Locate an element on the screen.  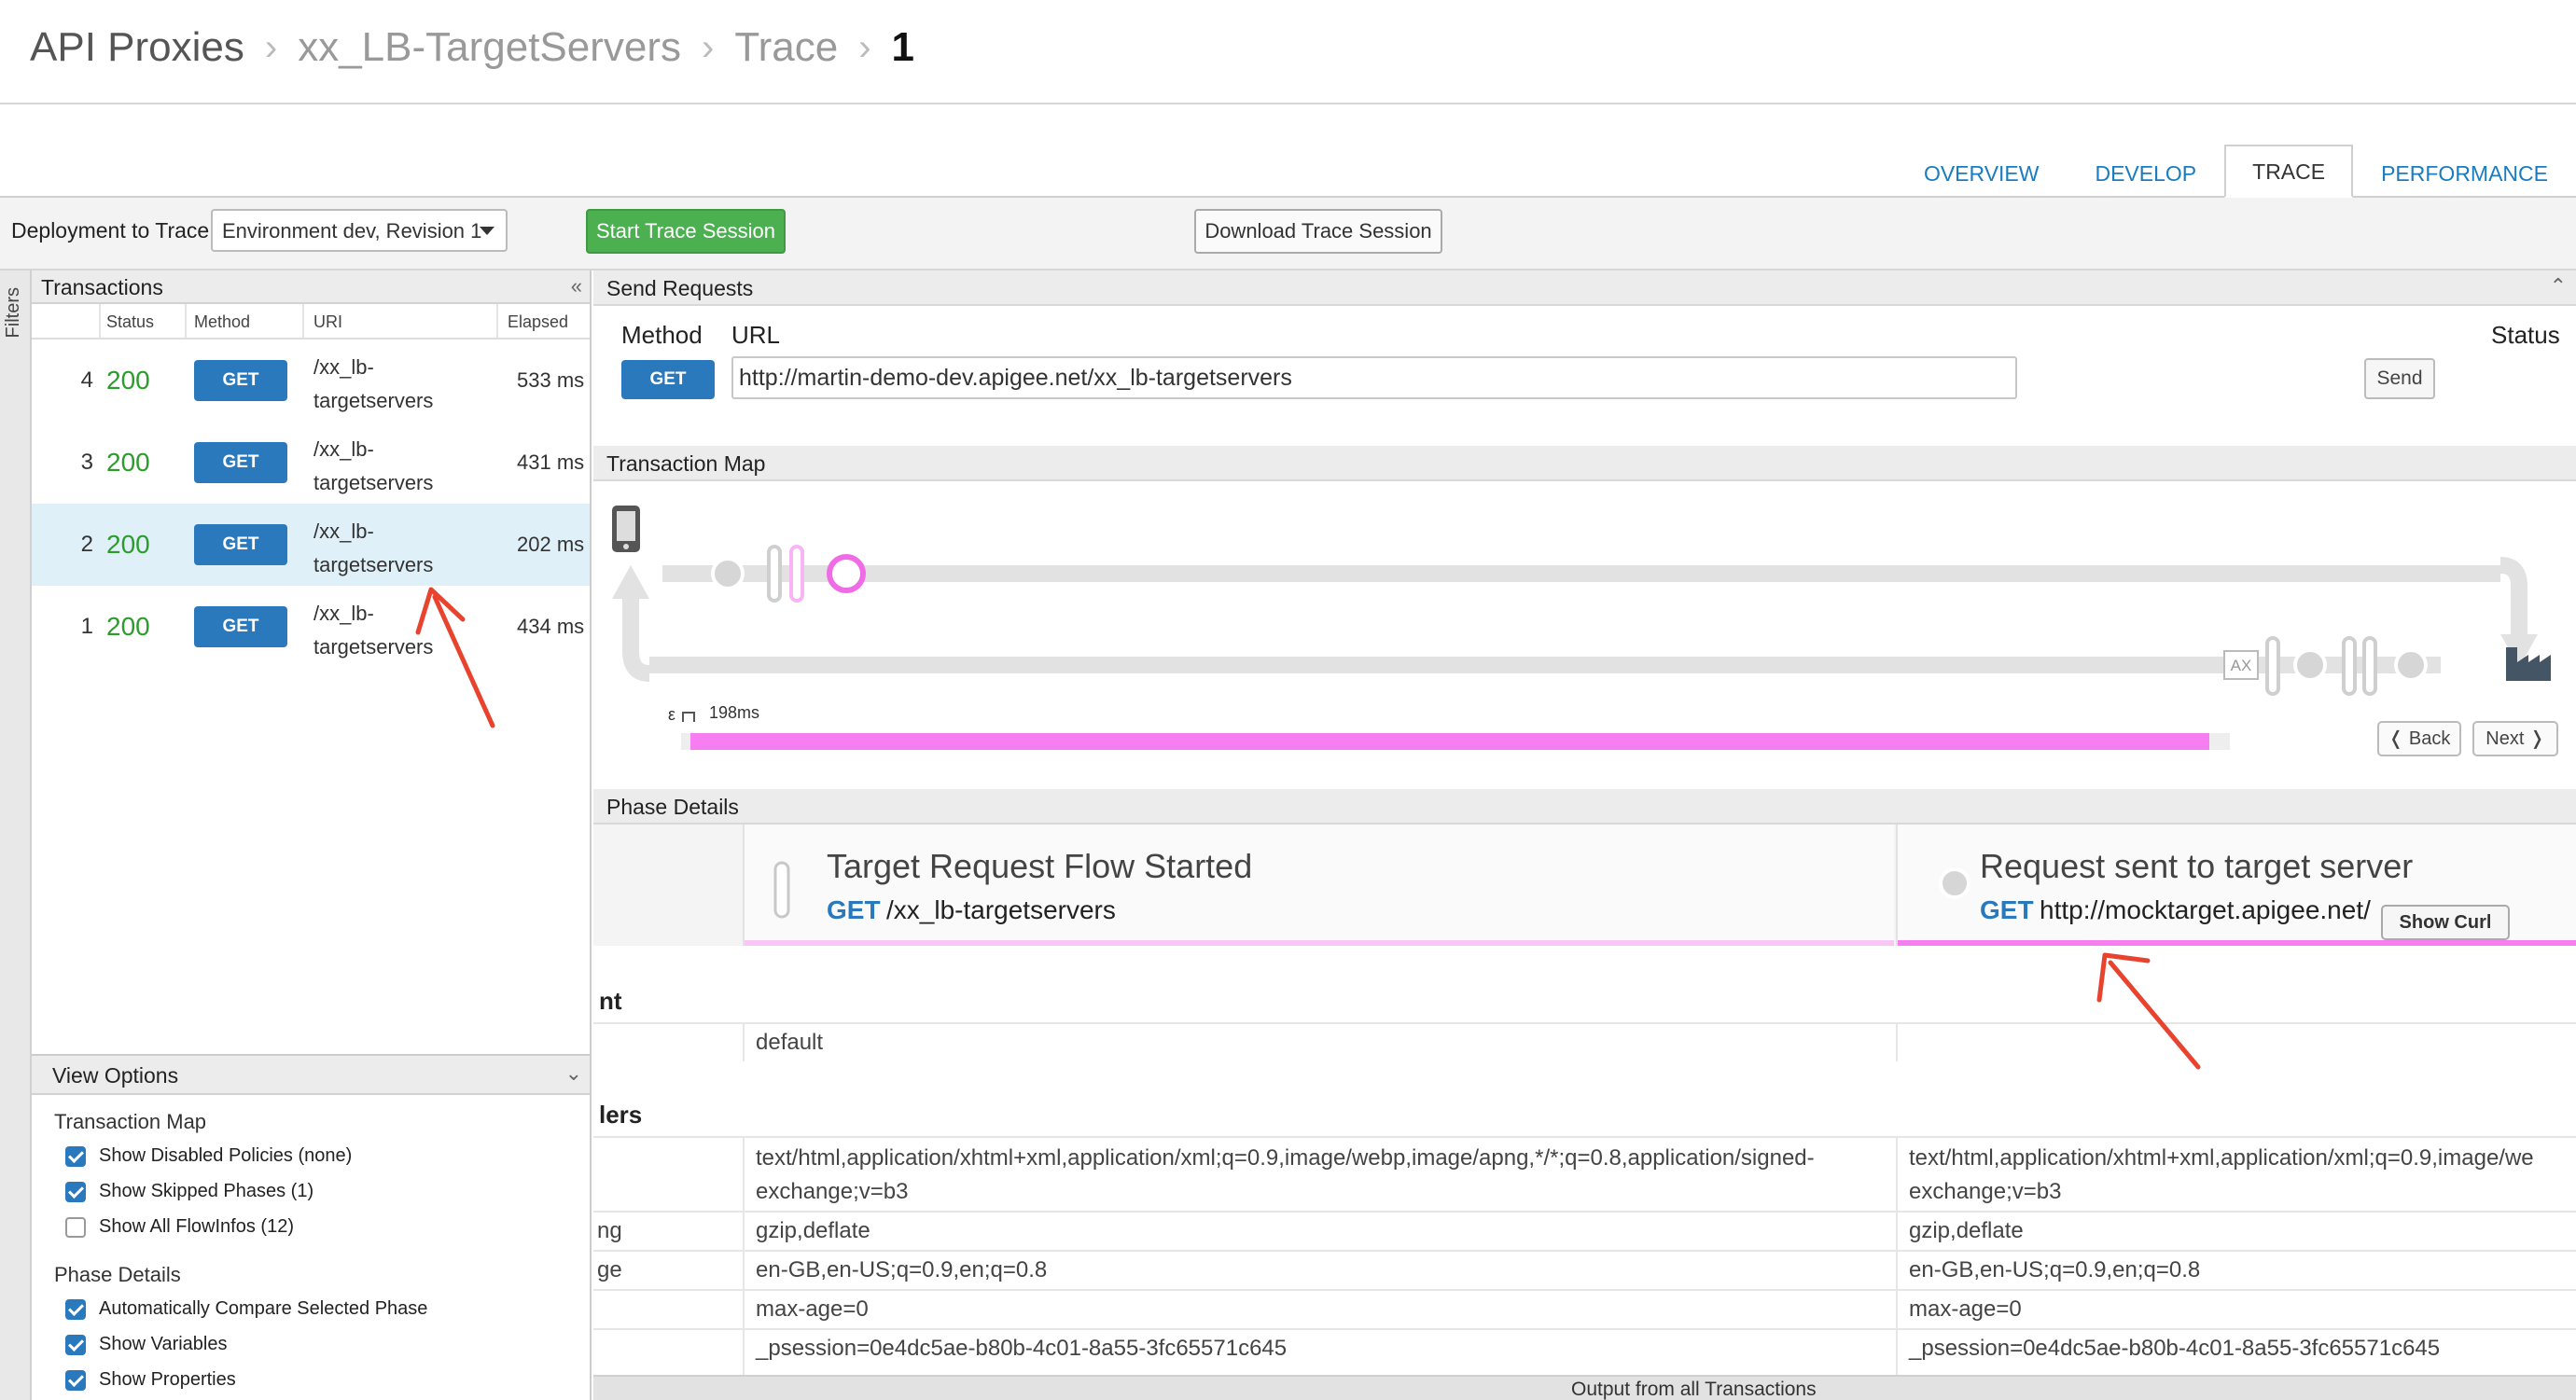
client-device-icon is located at coordinates (626, 529).